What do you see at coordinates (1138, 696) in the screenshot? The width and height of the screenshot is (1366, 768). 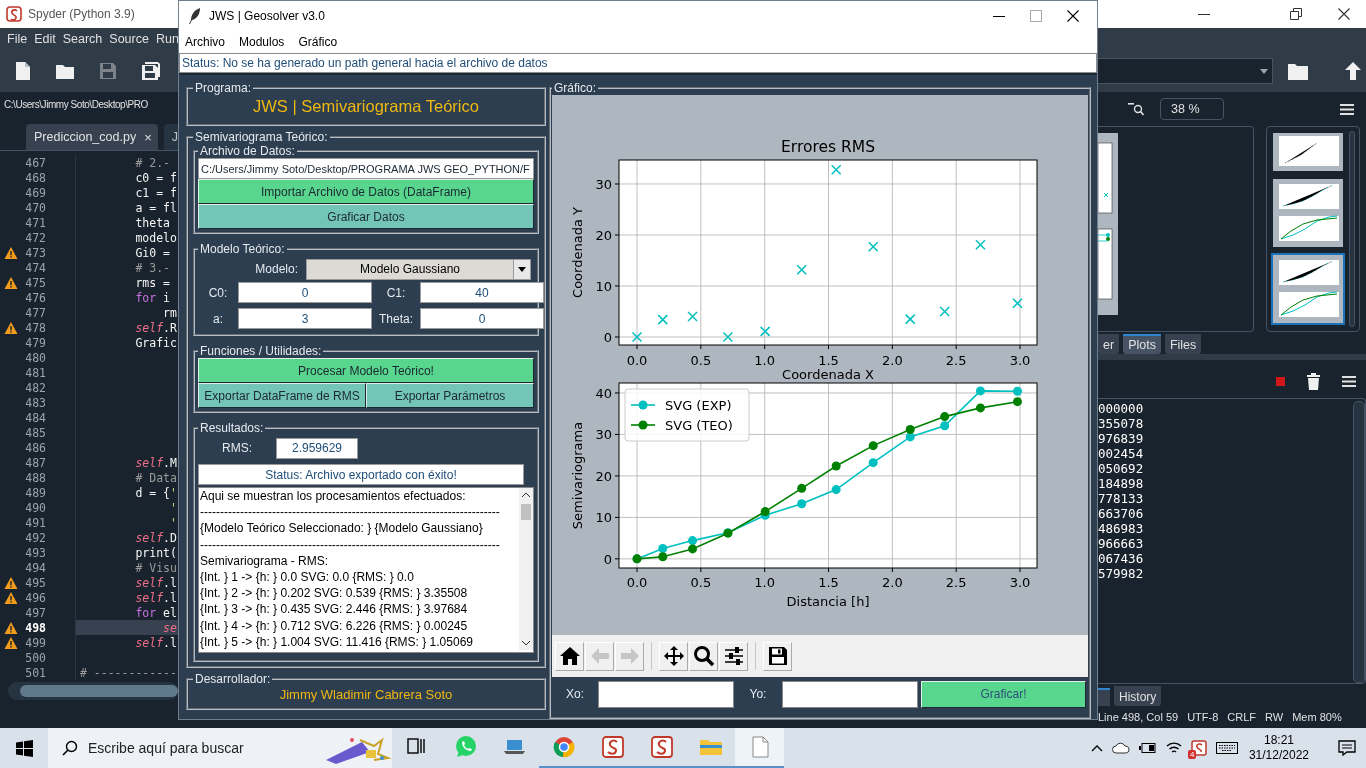 I see `console-tab: History` at bounding box center [1138, 696].